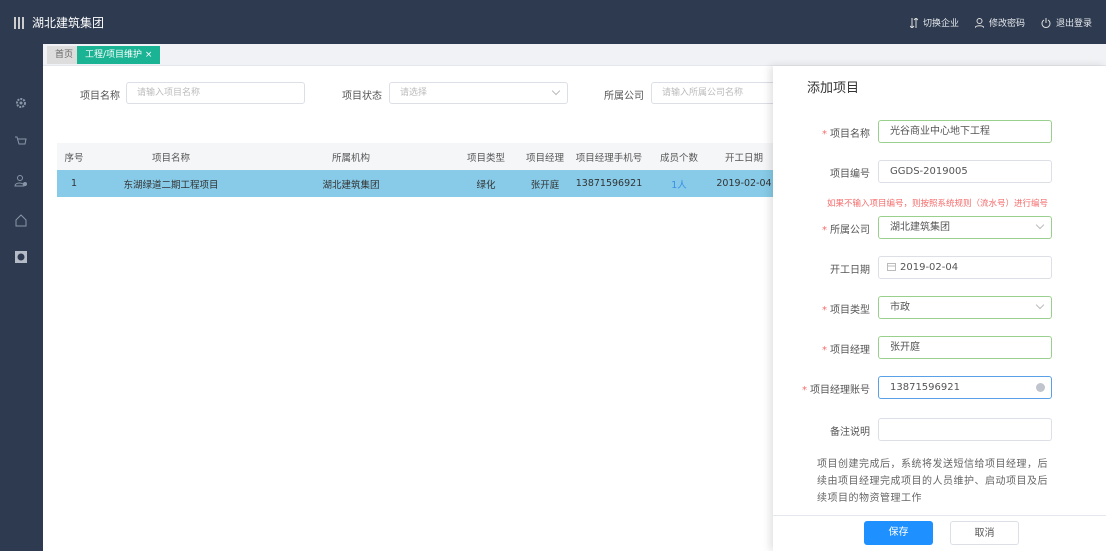 The height and width of the screenshot is (551, 1106). Describe the element at coordinates (984, 533) in the screenshot. I see `cancel-button: 取消` at that location.